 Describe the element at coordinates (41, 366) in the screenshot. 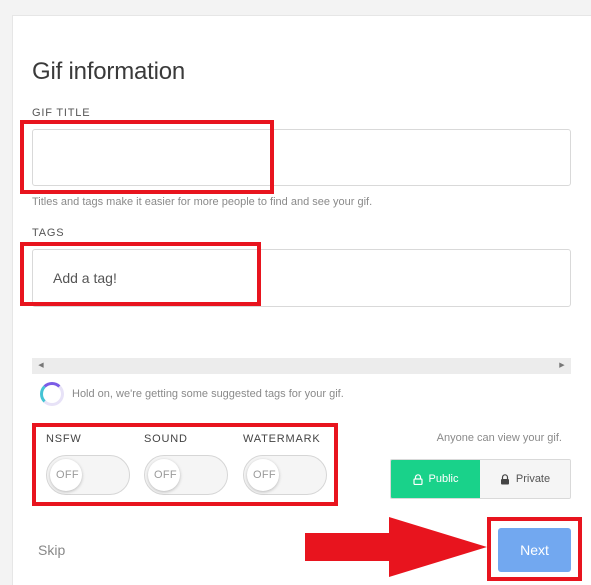

I see `scroll-left-icon: ◀` at that location.